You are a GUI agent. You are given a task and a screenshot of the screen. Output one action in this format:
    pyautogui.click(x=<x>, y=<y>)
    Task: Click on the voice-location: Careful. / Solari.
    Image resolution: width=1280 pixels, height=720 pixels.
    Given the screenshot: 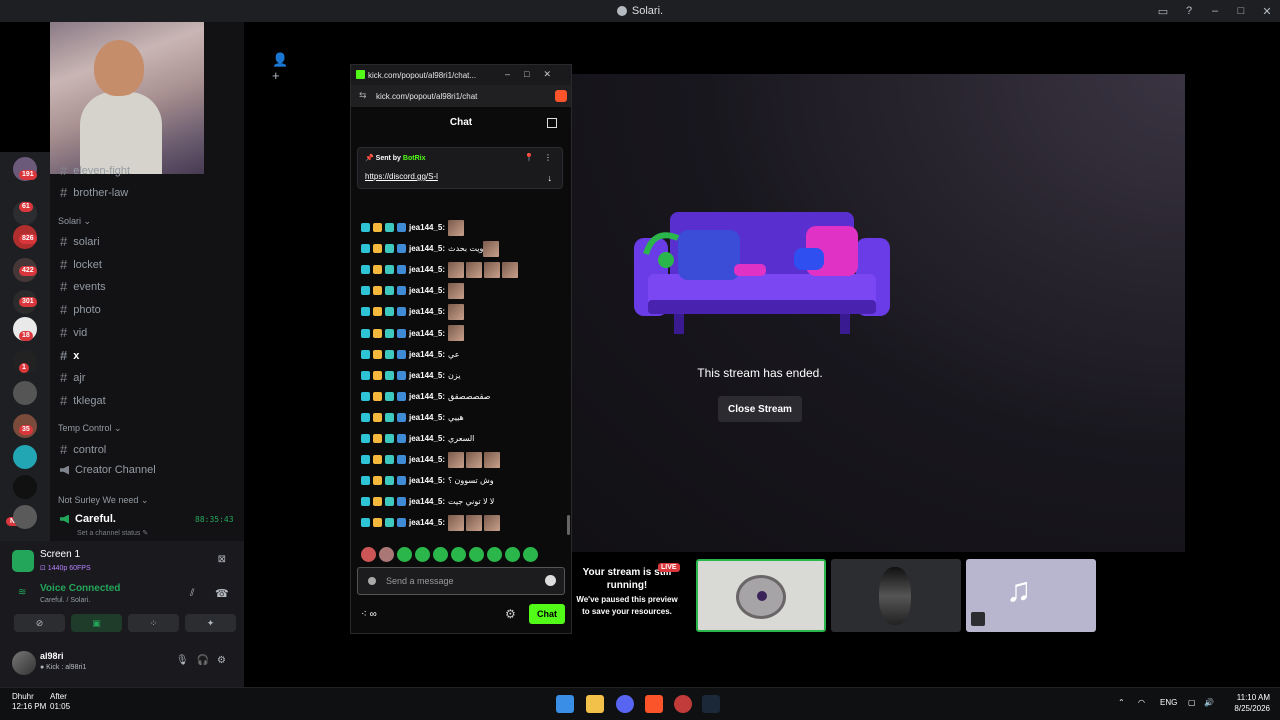 What is the action you would take?
    pyautogui.click(x=65, y=600)
    